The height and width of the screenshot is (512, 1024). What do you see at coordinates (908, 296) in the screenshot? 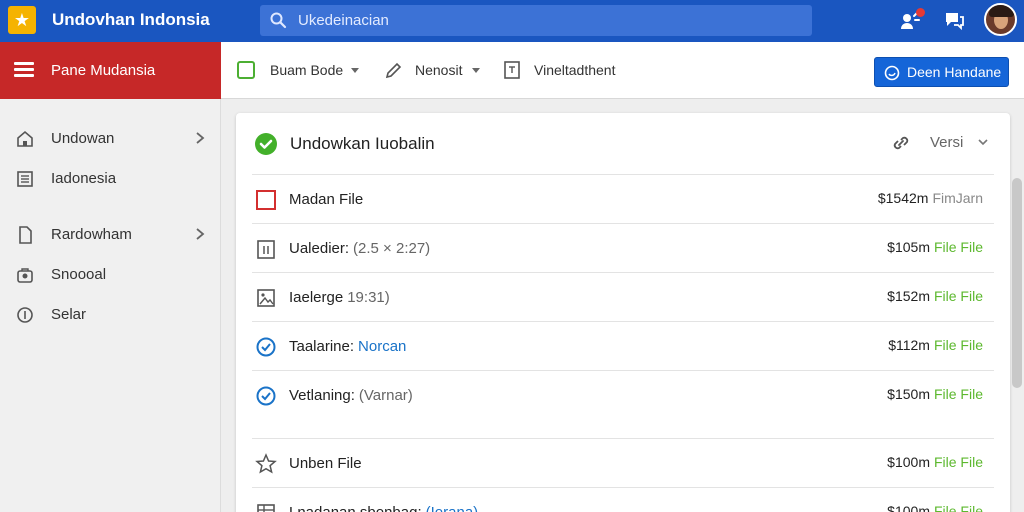
I see `file-size: $152m` at bounding box center [908, 296].